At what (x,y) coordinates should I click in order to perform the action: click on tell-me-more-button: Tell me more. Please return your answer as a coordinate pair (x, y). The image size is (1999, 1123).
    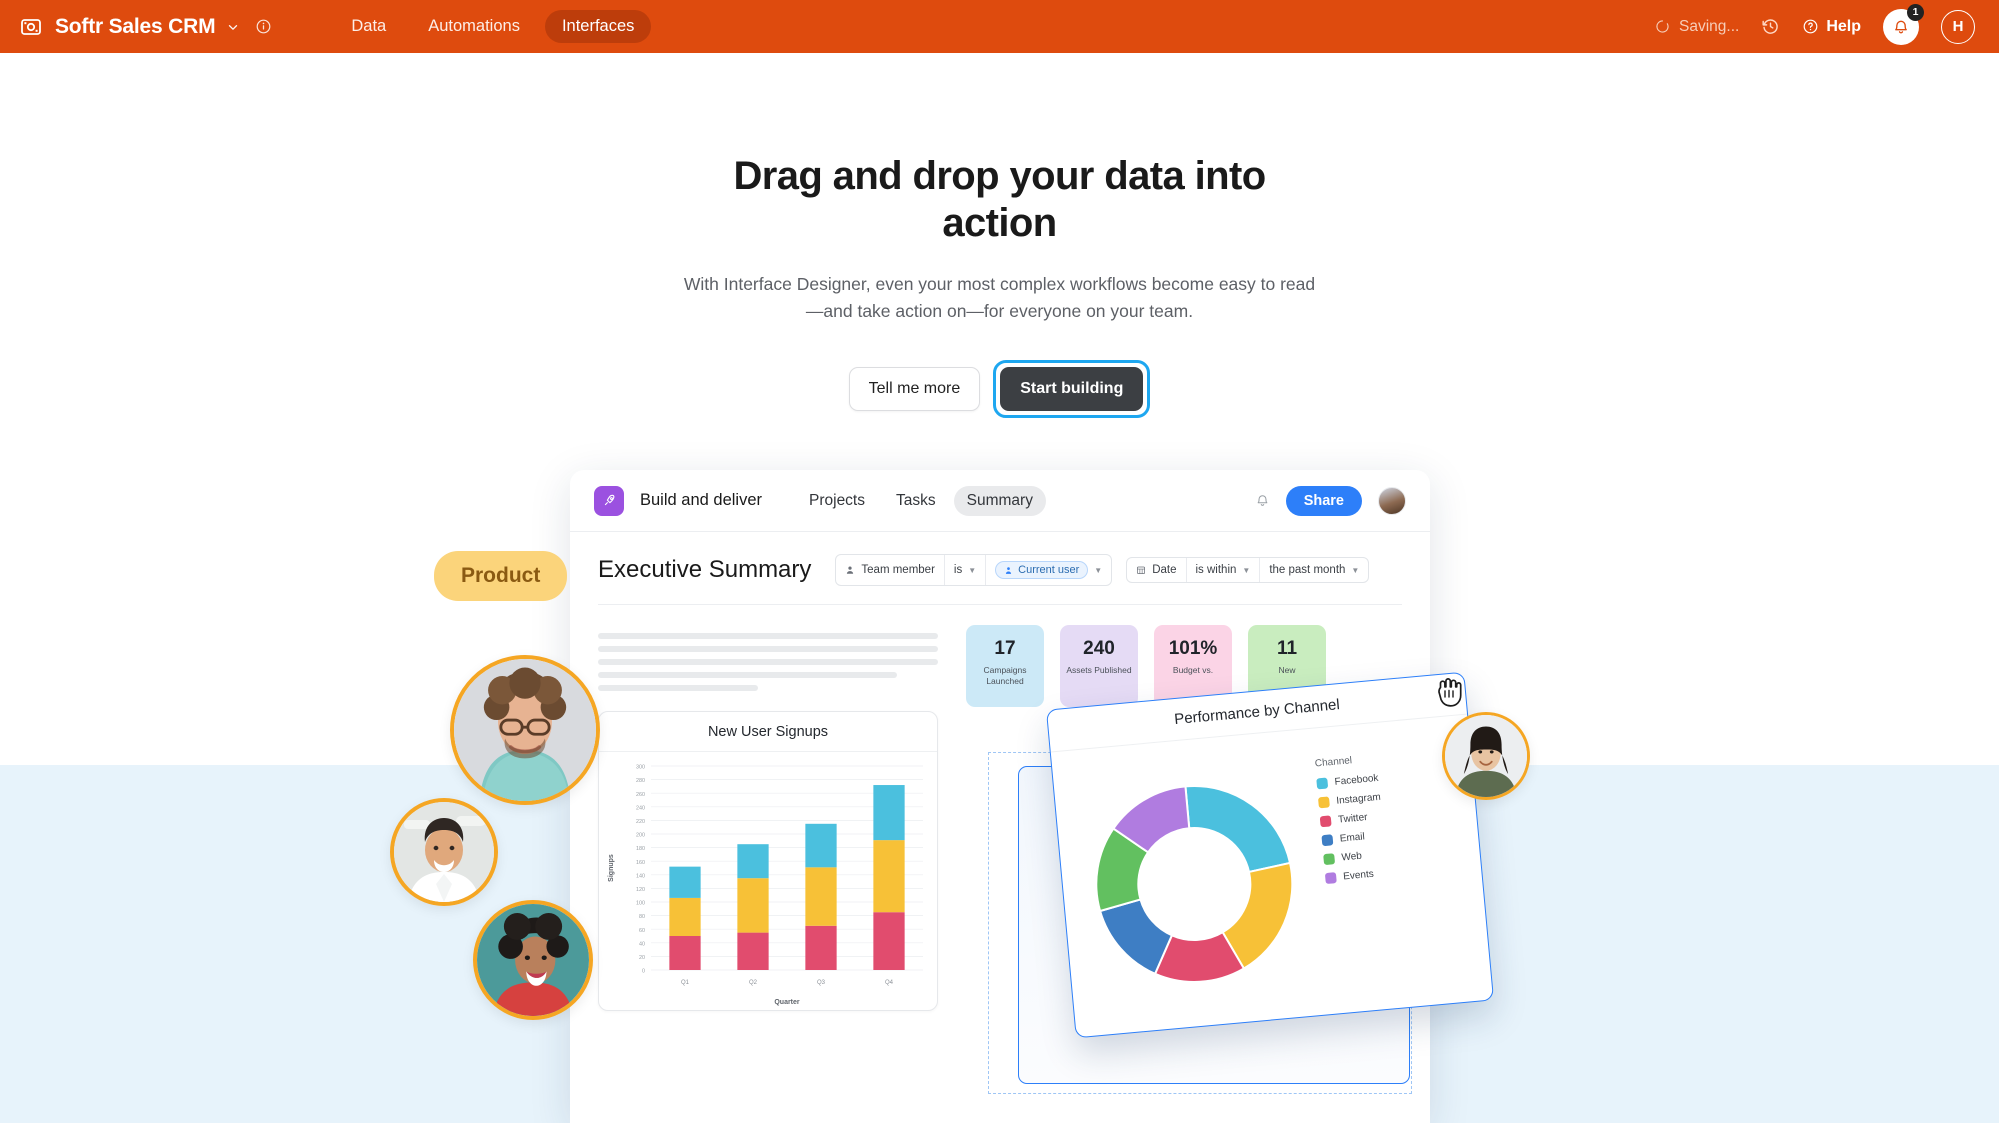
    Looking at the image, I should click on (914, 388).